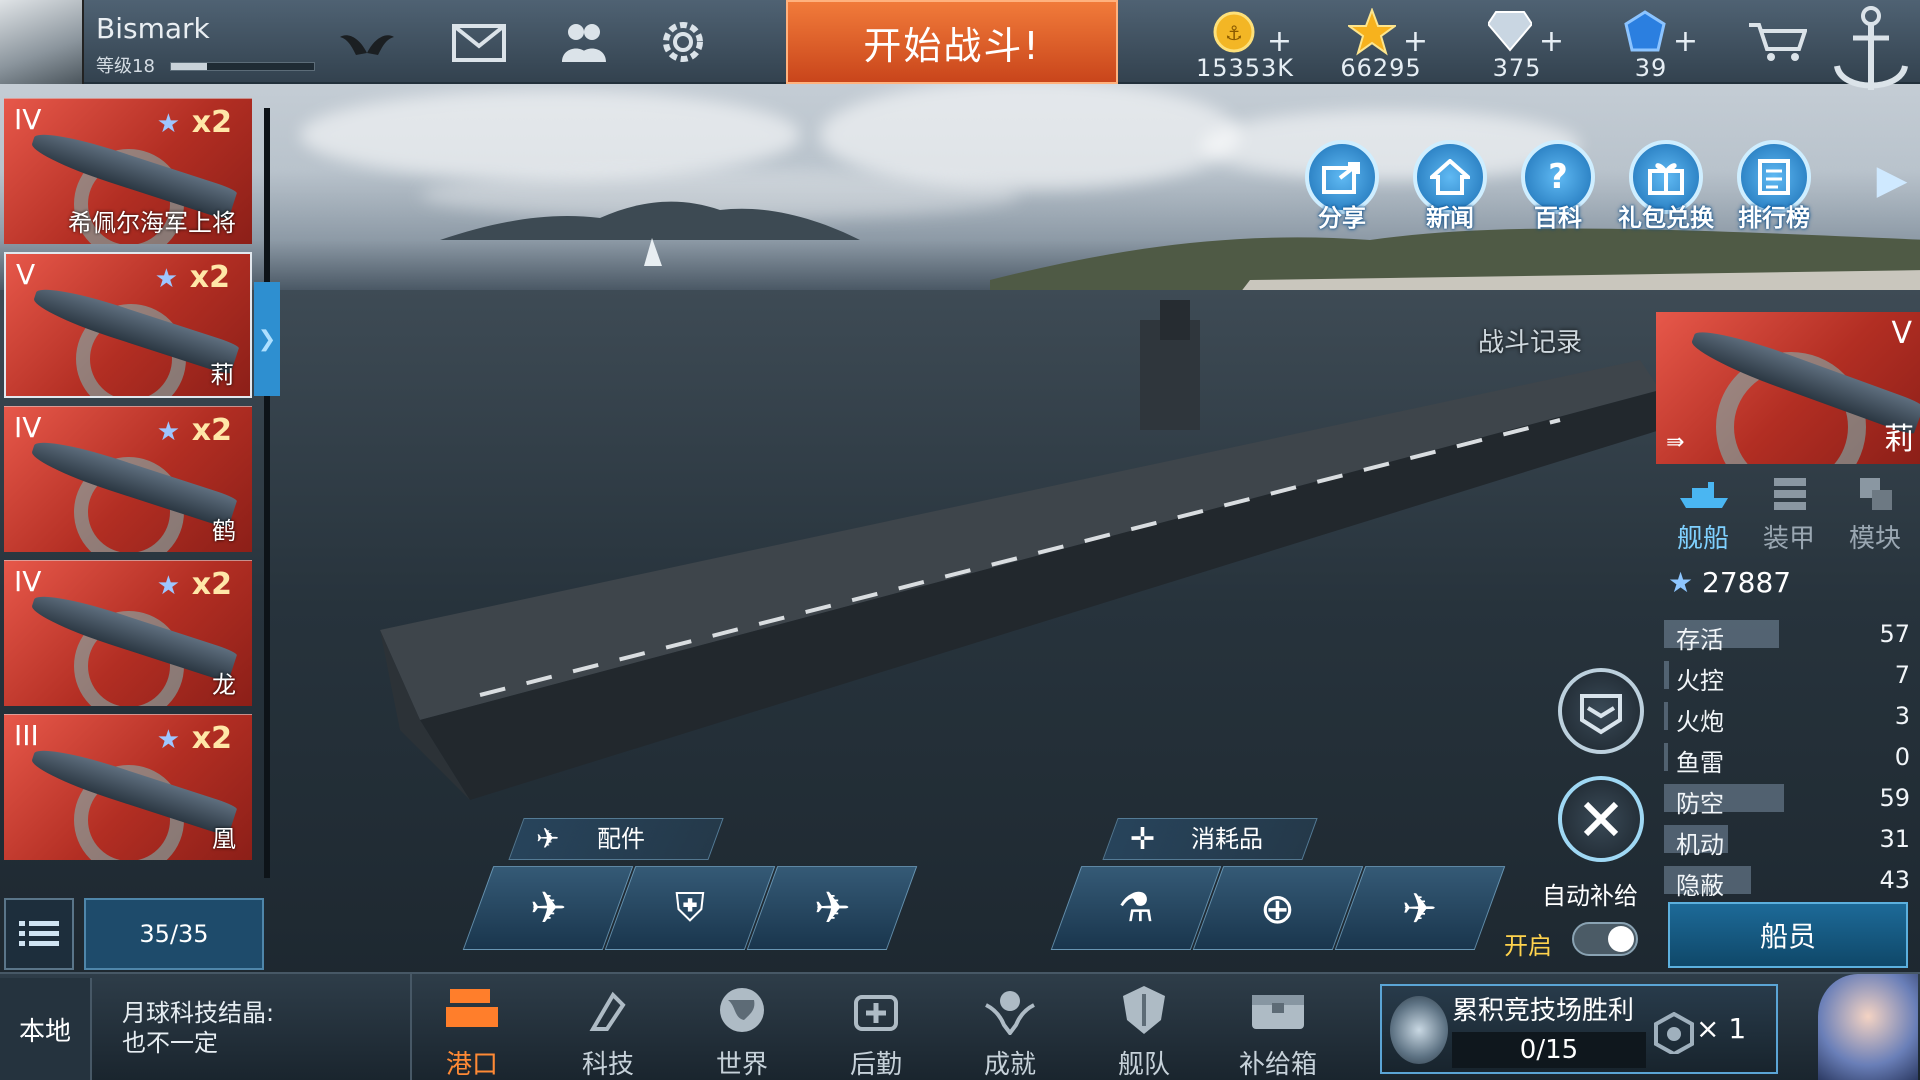 Image resolution: width=1920 pixels, height=1080 pixels. I want to click on gift-redeem-label: 礼包兑换, so click(1666, 218).